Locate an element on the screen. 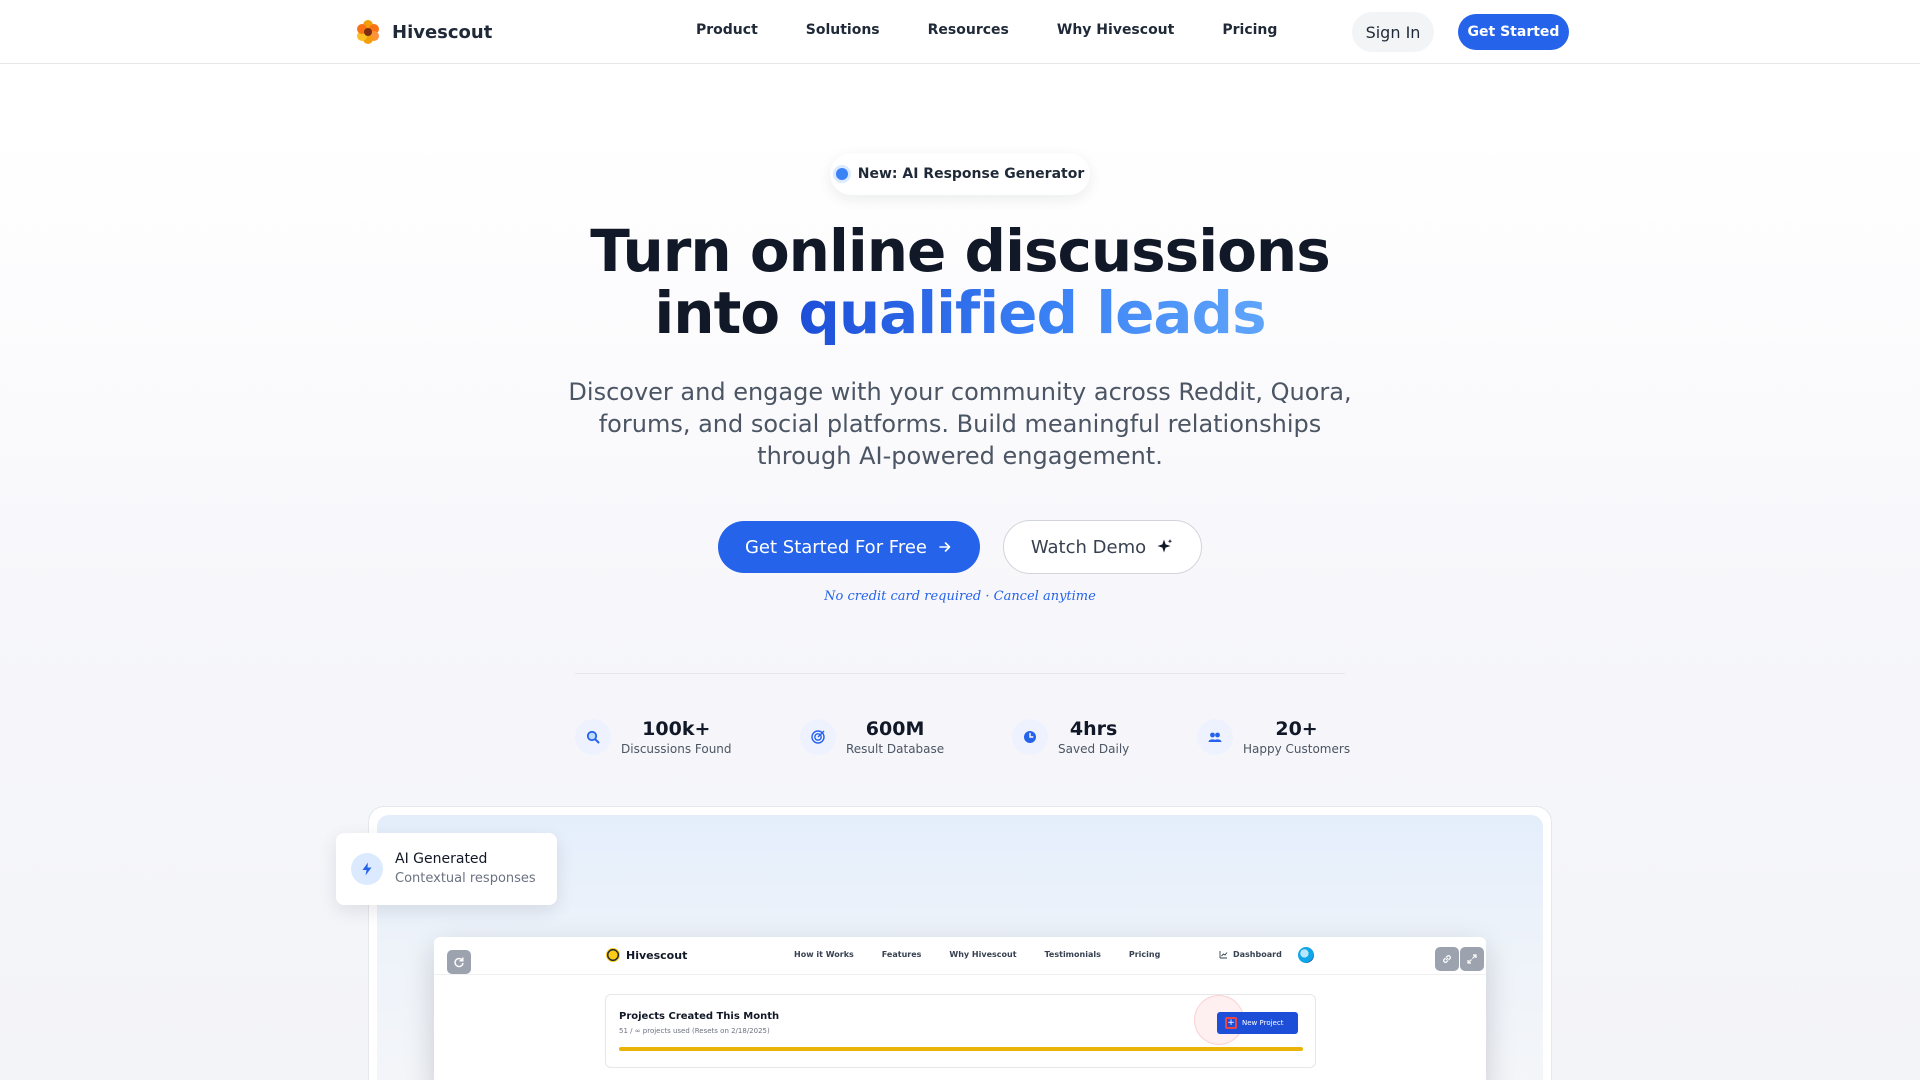  ai-card-title: AI Generated is located at coordinates (441, 859).